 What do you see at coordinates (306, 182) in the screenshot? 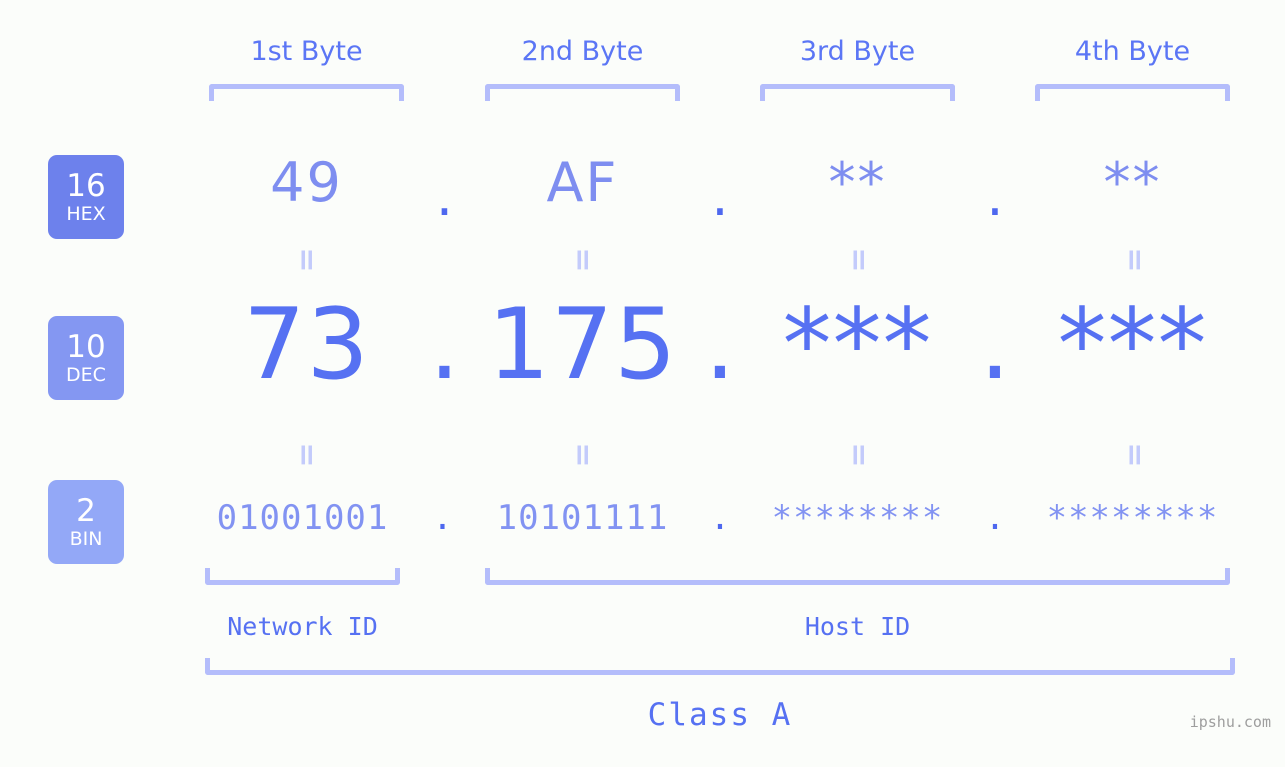
I see `hex-byte-1: 49` at bounding box center [306, 182].